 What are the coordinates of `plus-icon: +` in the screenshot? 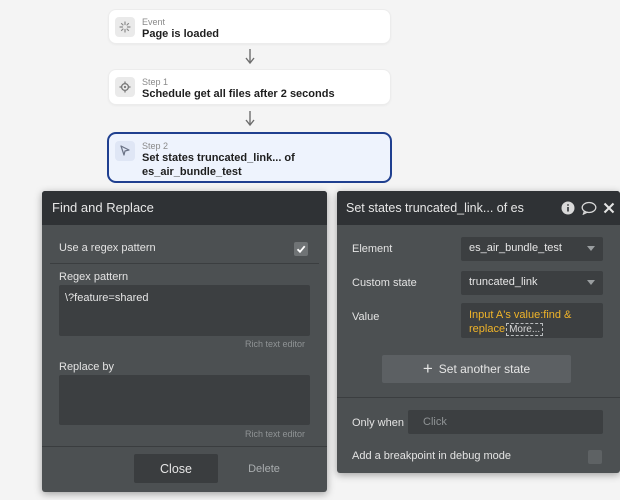 It's located at (427, 368).